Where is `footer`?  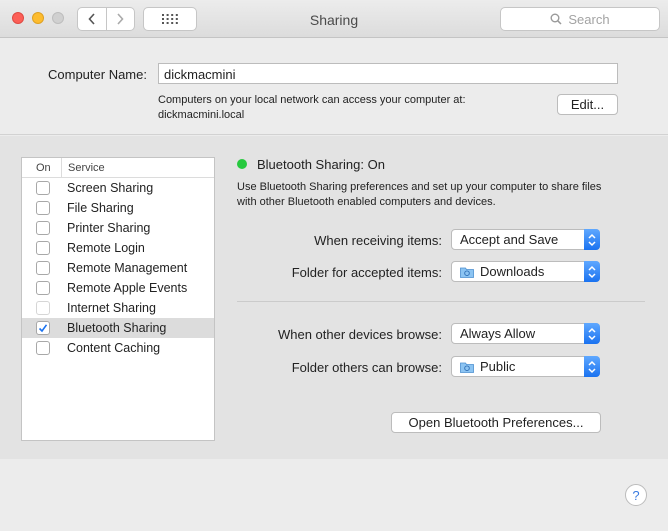
footer is located at coordinates (334, 495).